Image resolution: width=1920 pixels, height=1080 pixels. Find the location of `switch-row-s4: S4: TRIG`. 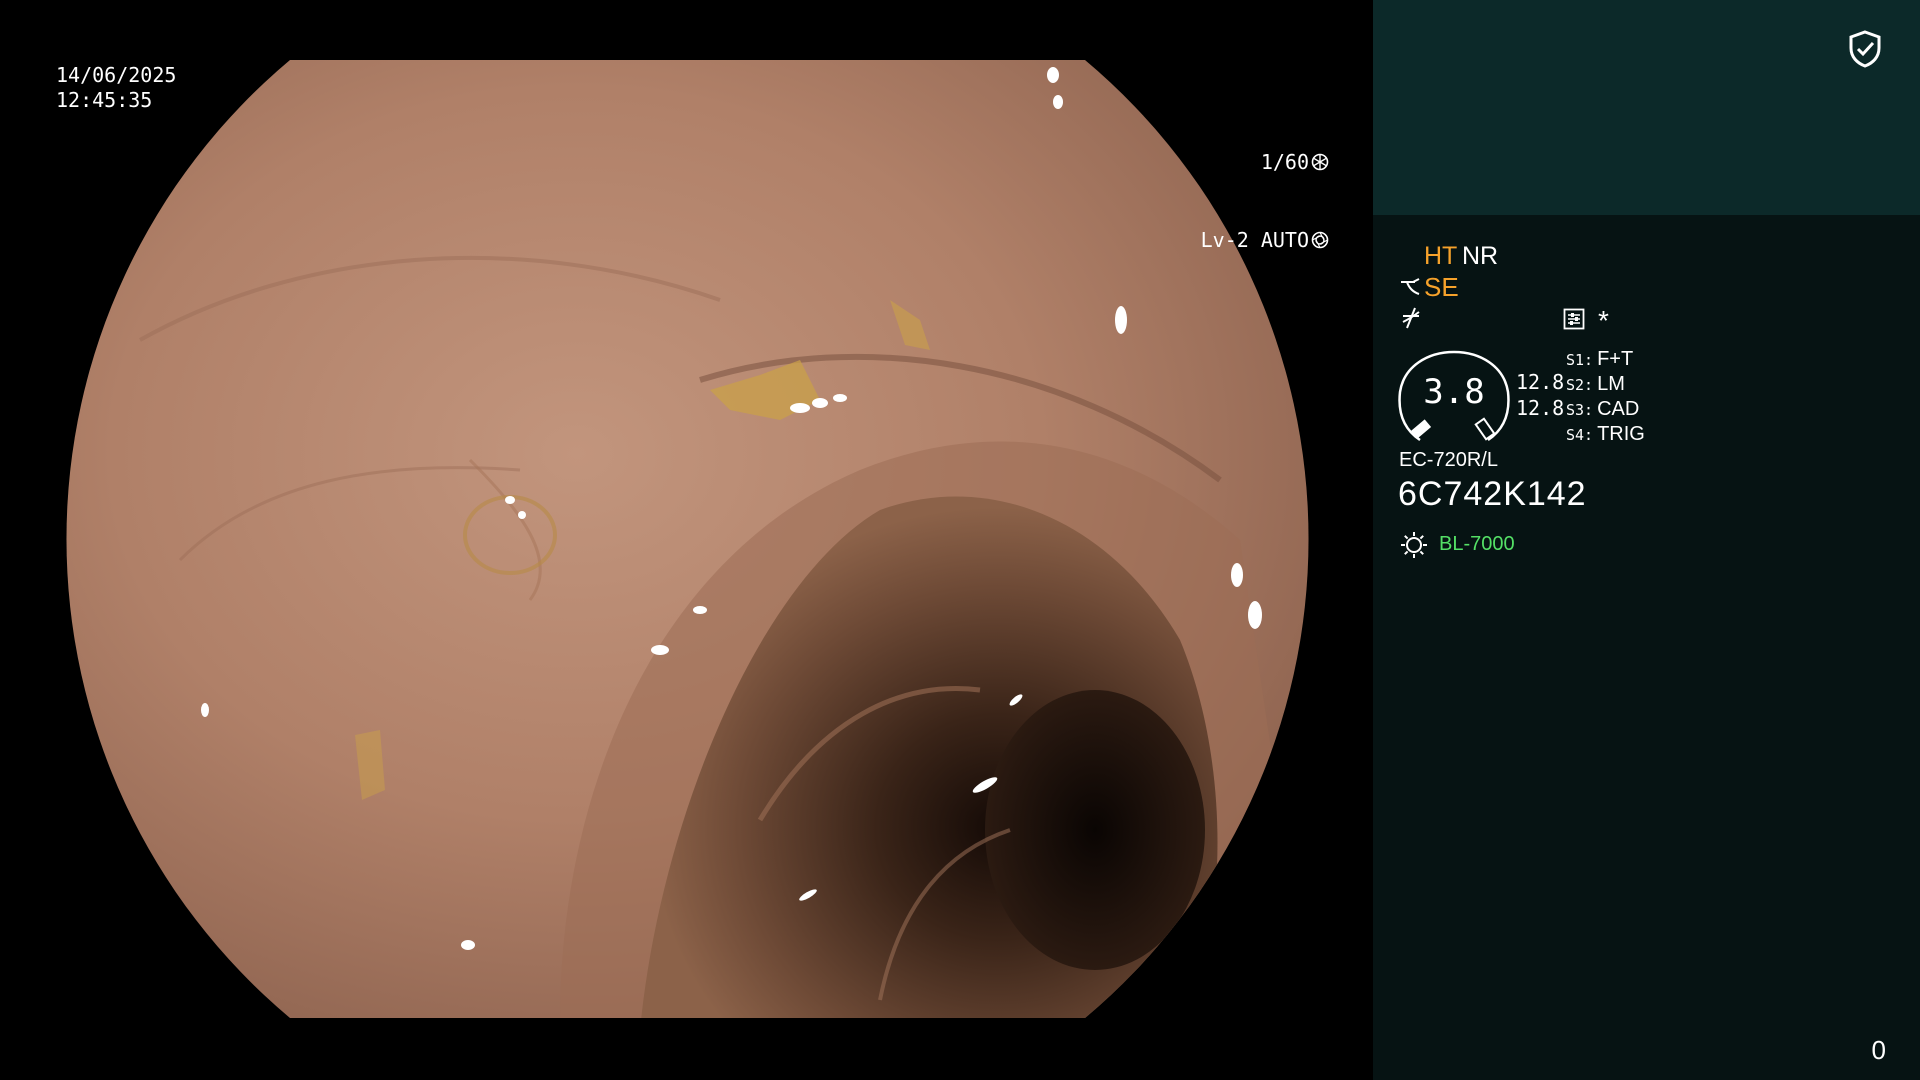

switch-row-s4: S4: TRIG is located at coordinates (1605, 435).